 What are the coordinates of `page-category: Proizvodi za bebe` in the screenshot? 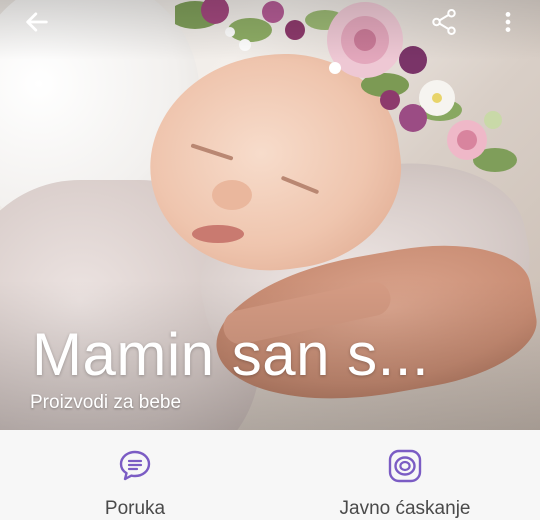 It's located at (106, 402).